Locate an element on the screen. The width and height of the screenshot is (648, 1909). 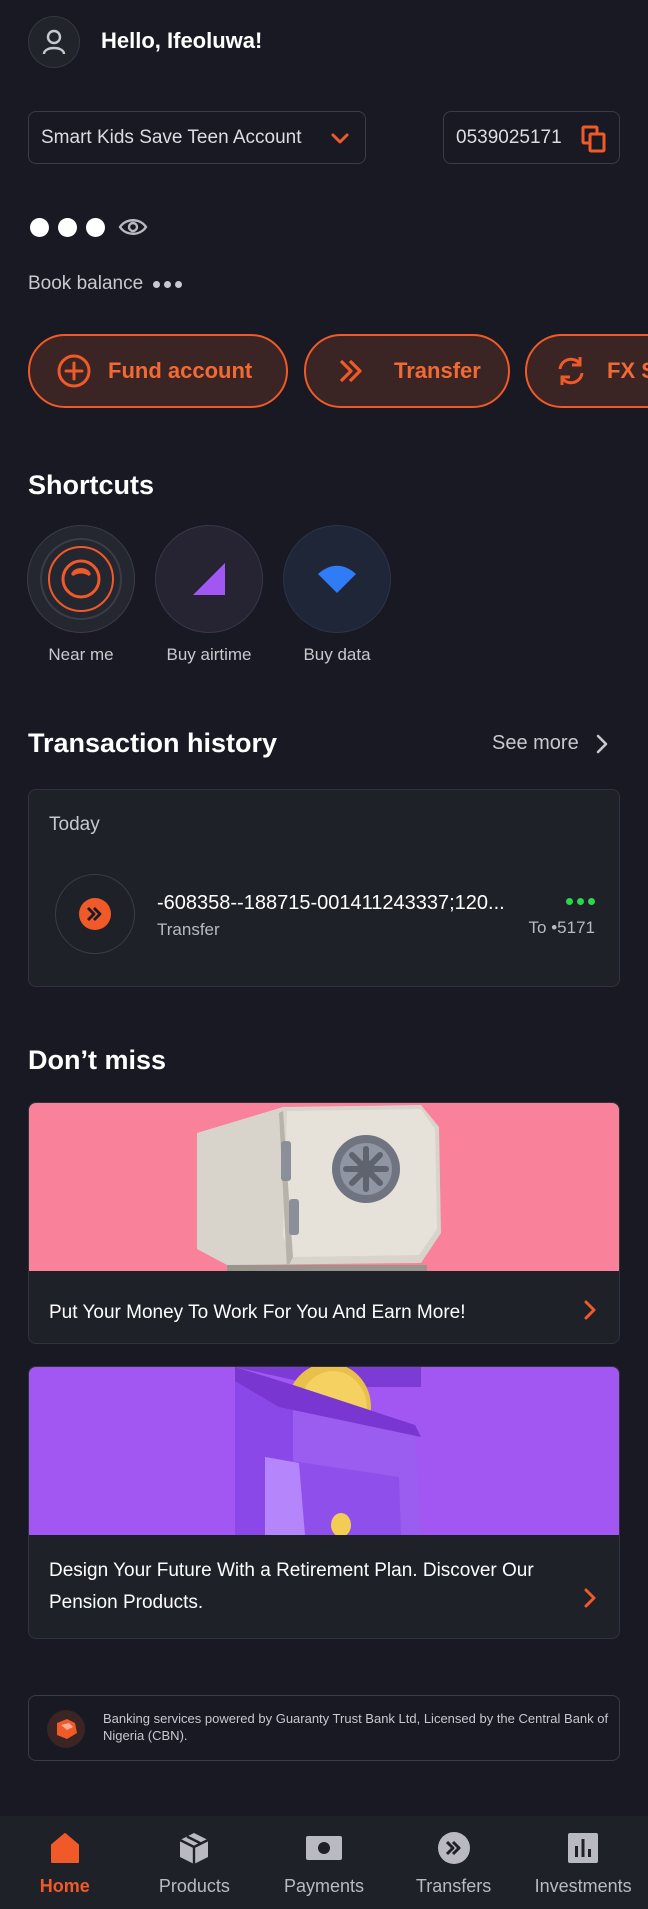
copy-icon is located at coordinates (594, 139).